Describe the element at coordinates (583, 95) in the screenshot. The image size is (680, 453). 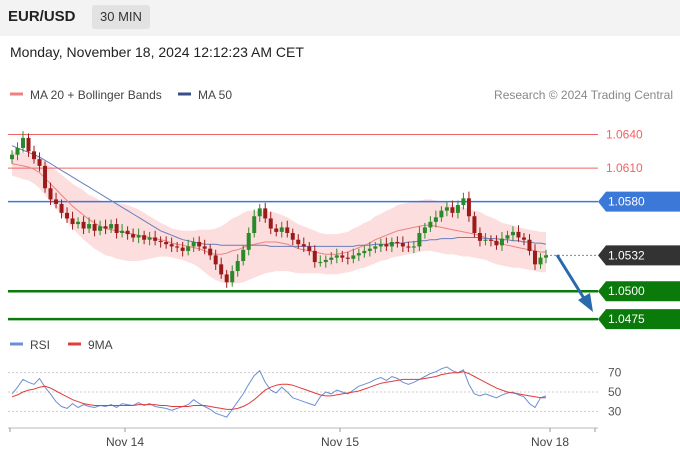
I see `research-credit: Research © 2024 Trading Central` at that location.